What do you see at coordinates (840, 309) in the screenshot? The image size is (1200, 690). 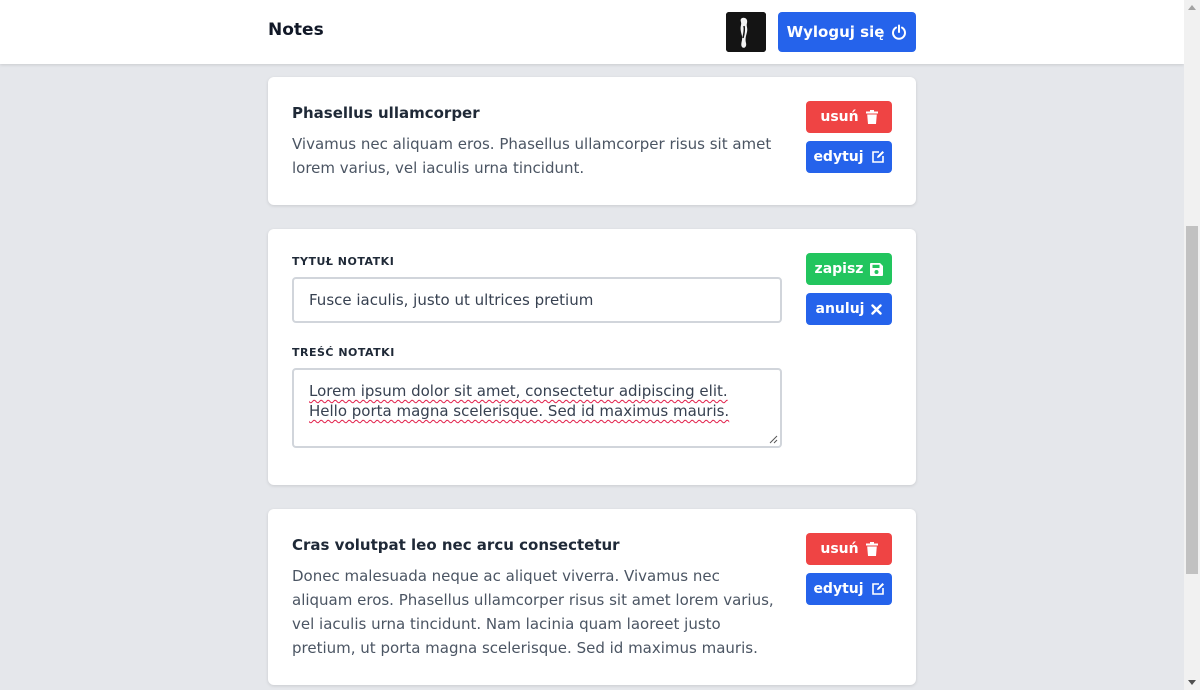 I see `cancel-label: anuluj` at bounding box center [840, 309].